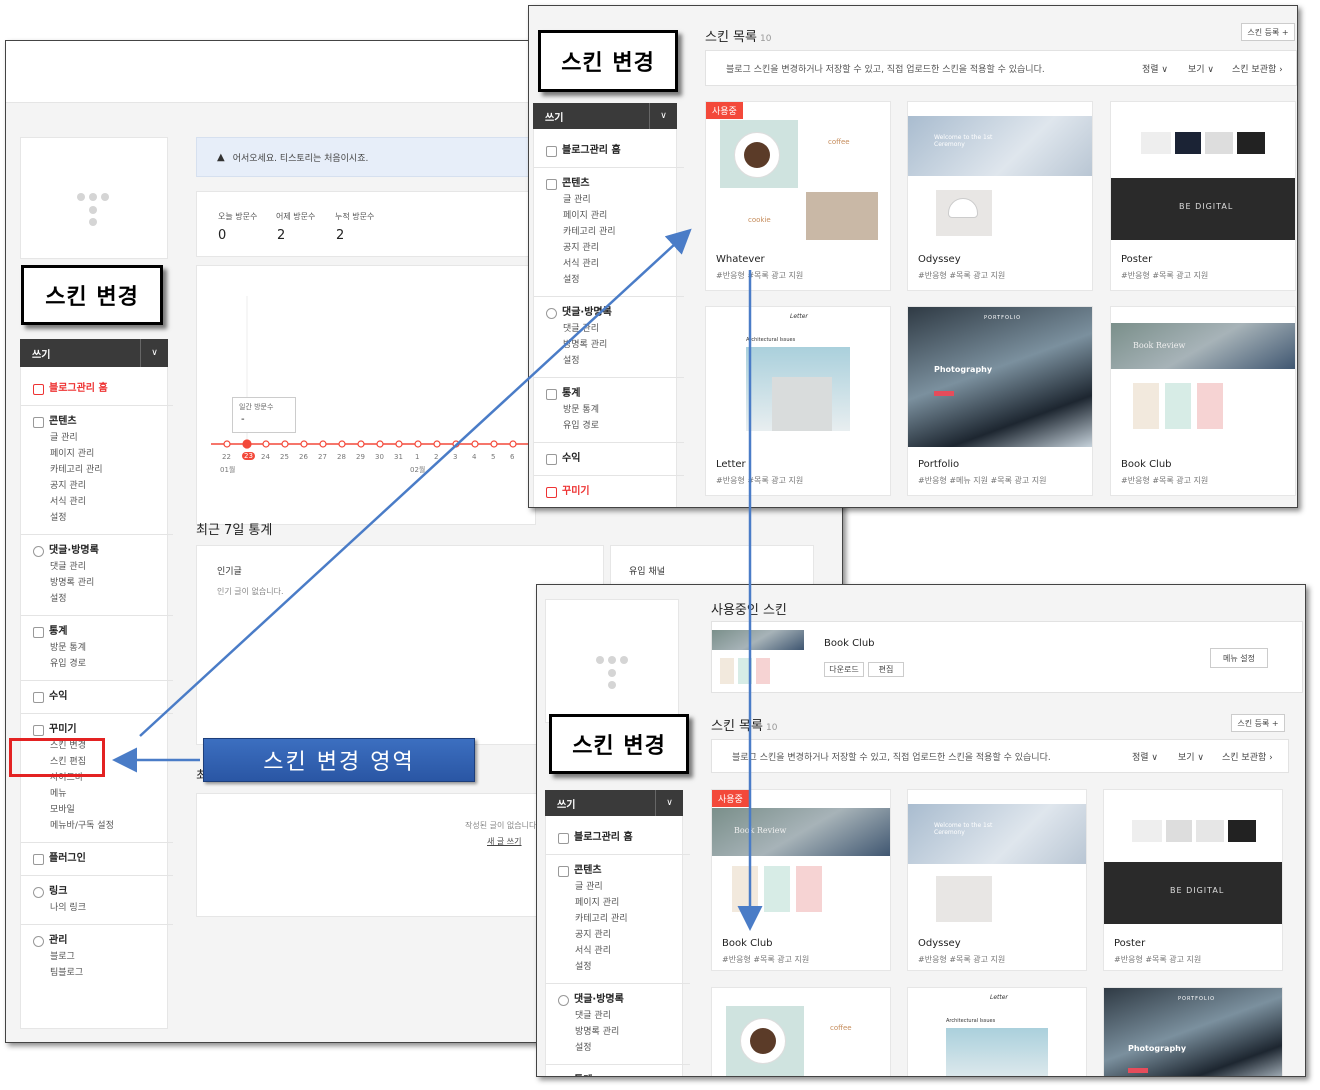  Describe the element at coordinates (1193, 880) in the screenshot. I see `skin-card-poster-bottom: BE DIGITAL Poster #반응형 #목록 광고 지원` at that location.